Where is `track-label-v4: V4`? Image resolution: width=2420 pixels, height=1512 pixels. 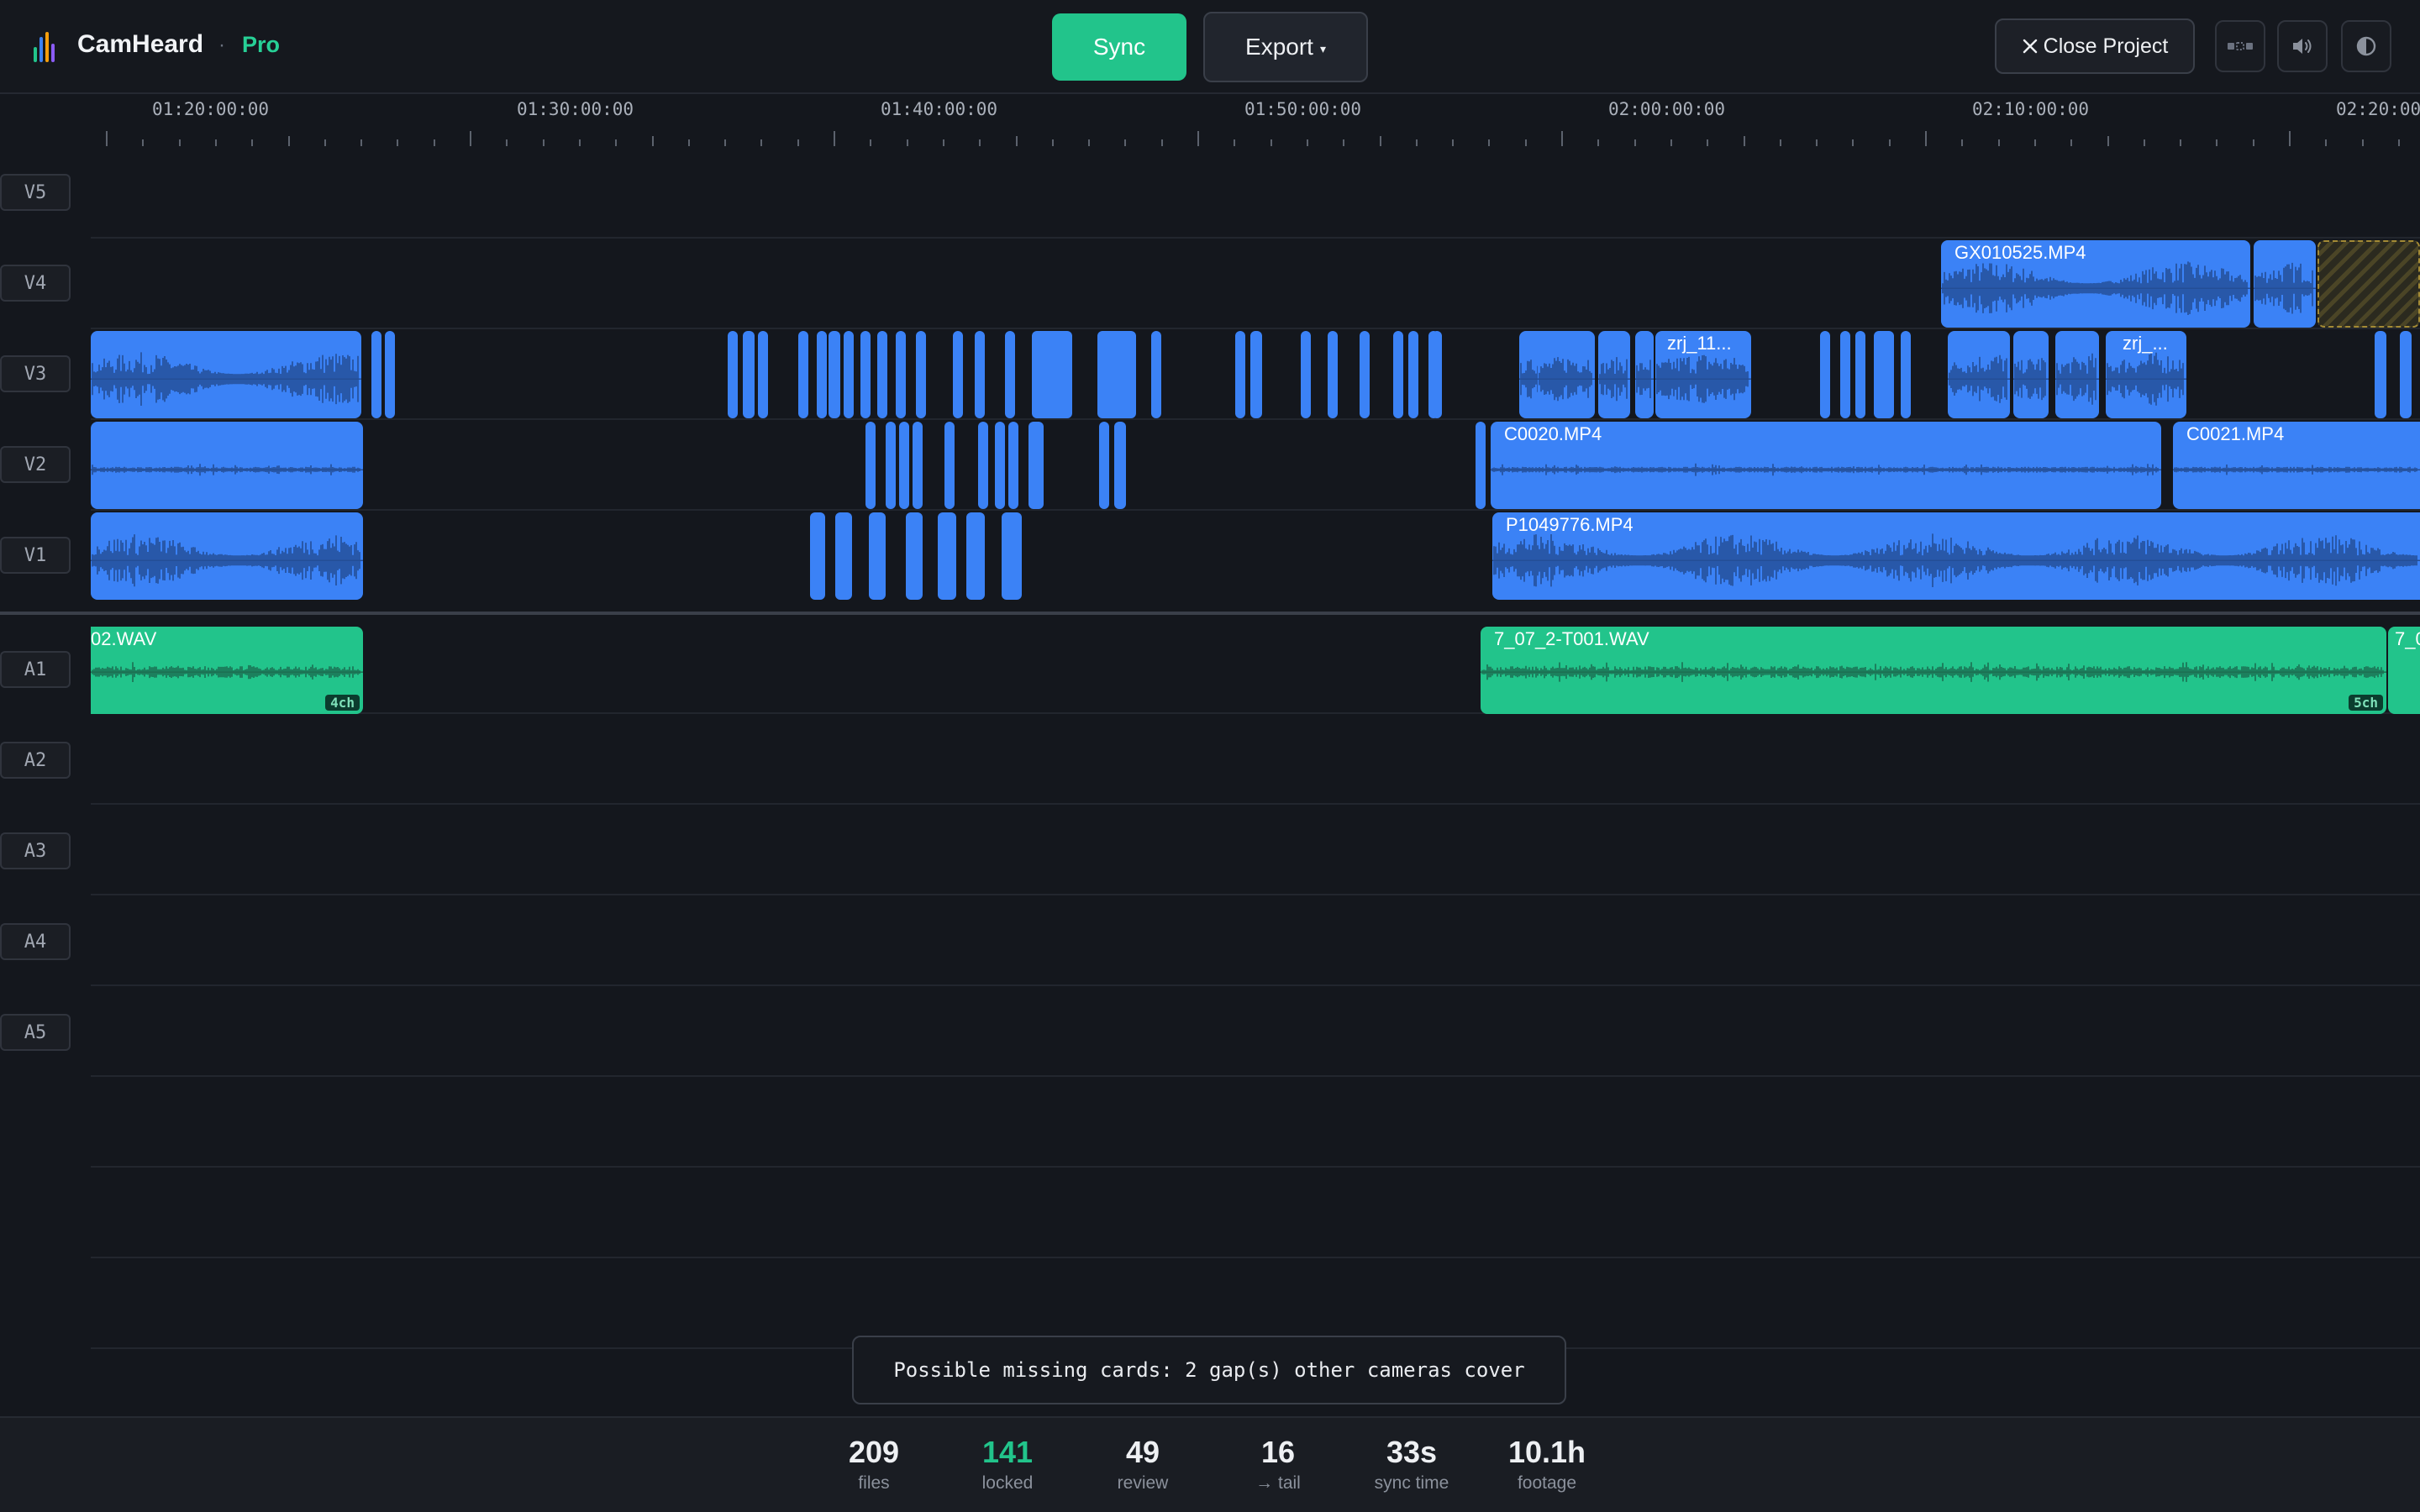
track-label-v4: V4 is located at coordinates (35, 283).